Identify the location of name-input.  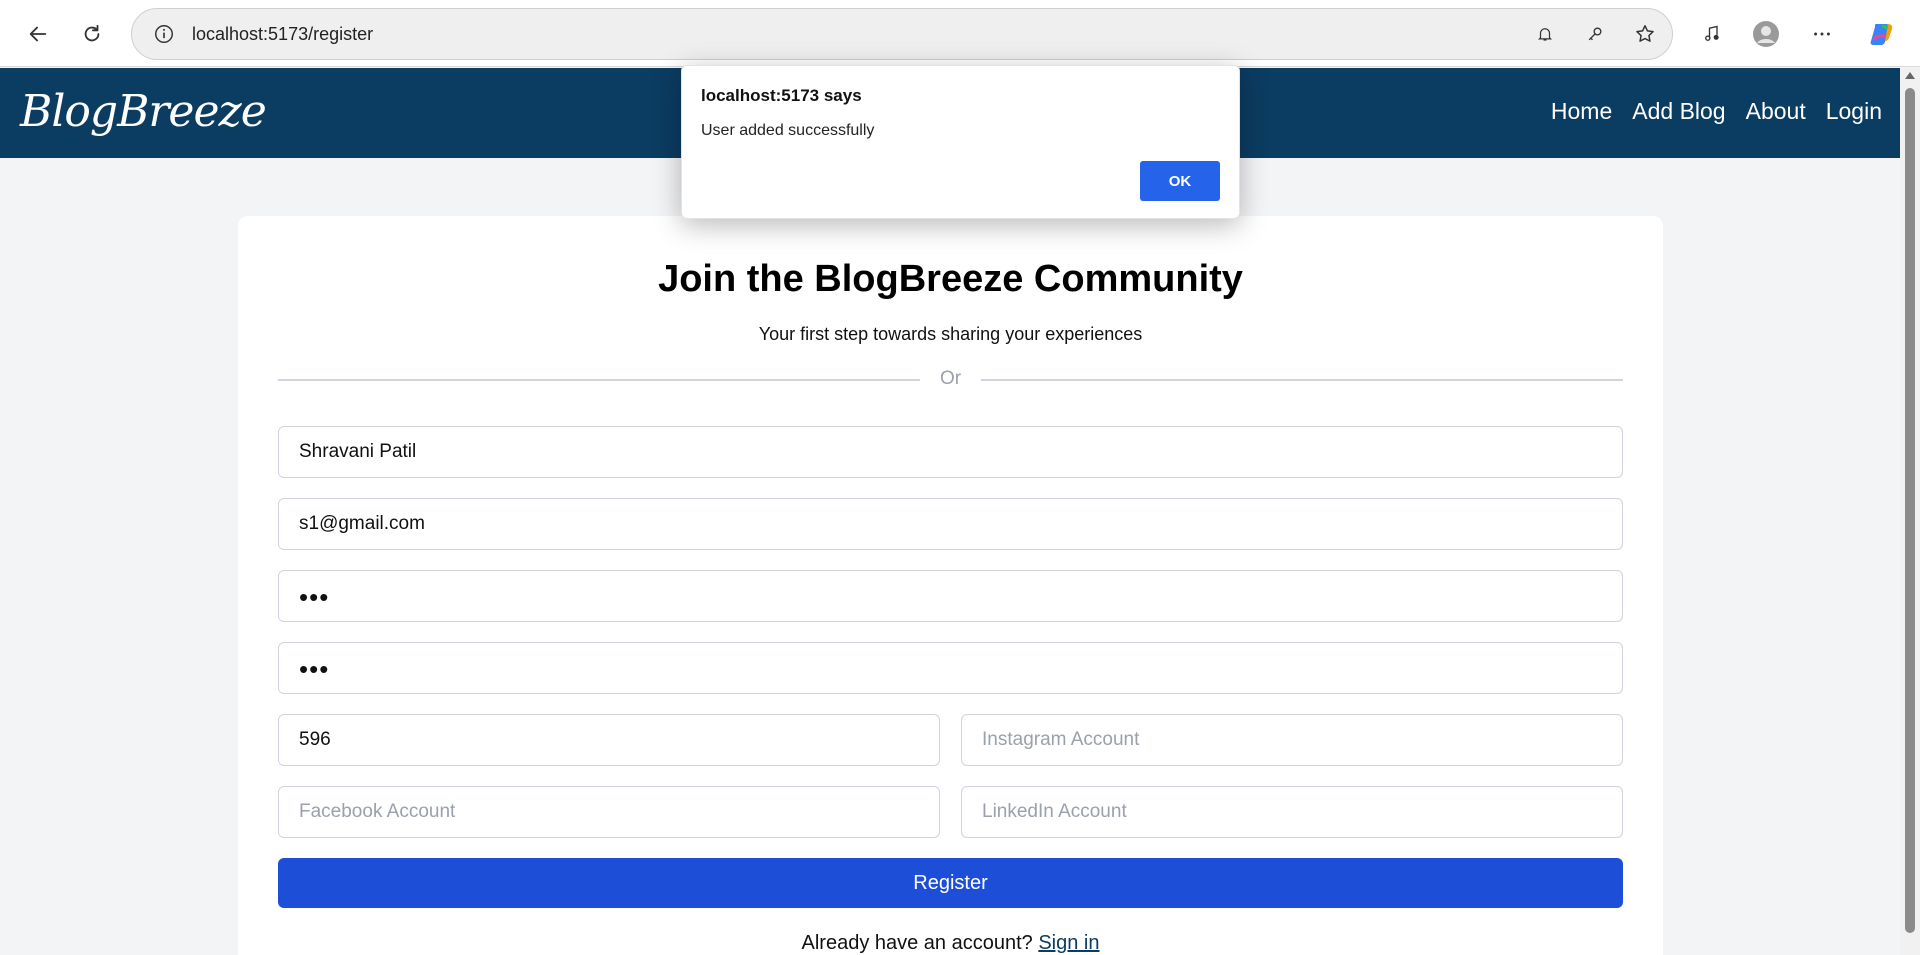
(950, 452).